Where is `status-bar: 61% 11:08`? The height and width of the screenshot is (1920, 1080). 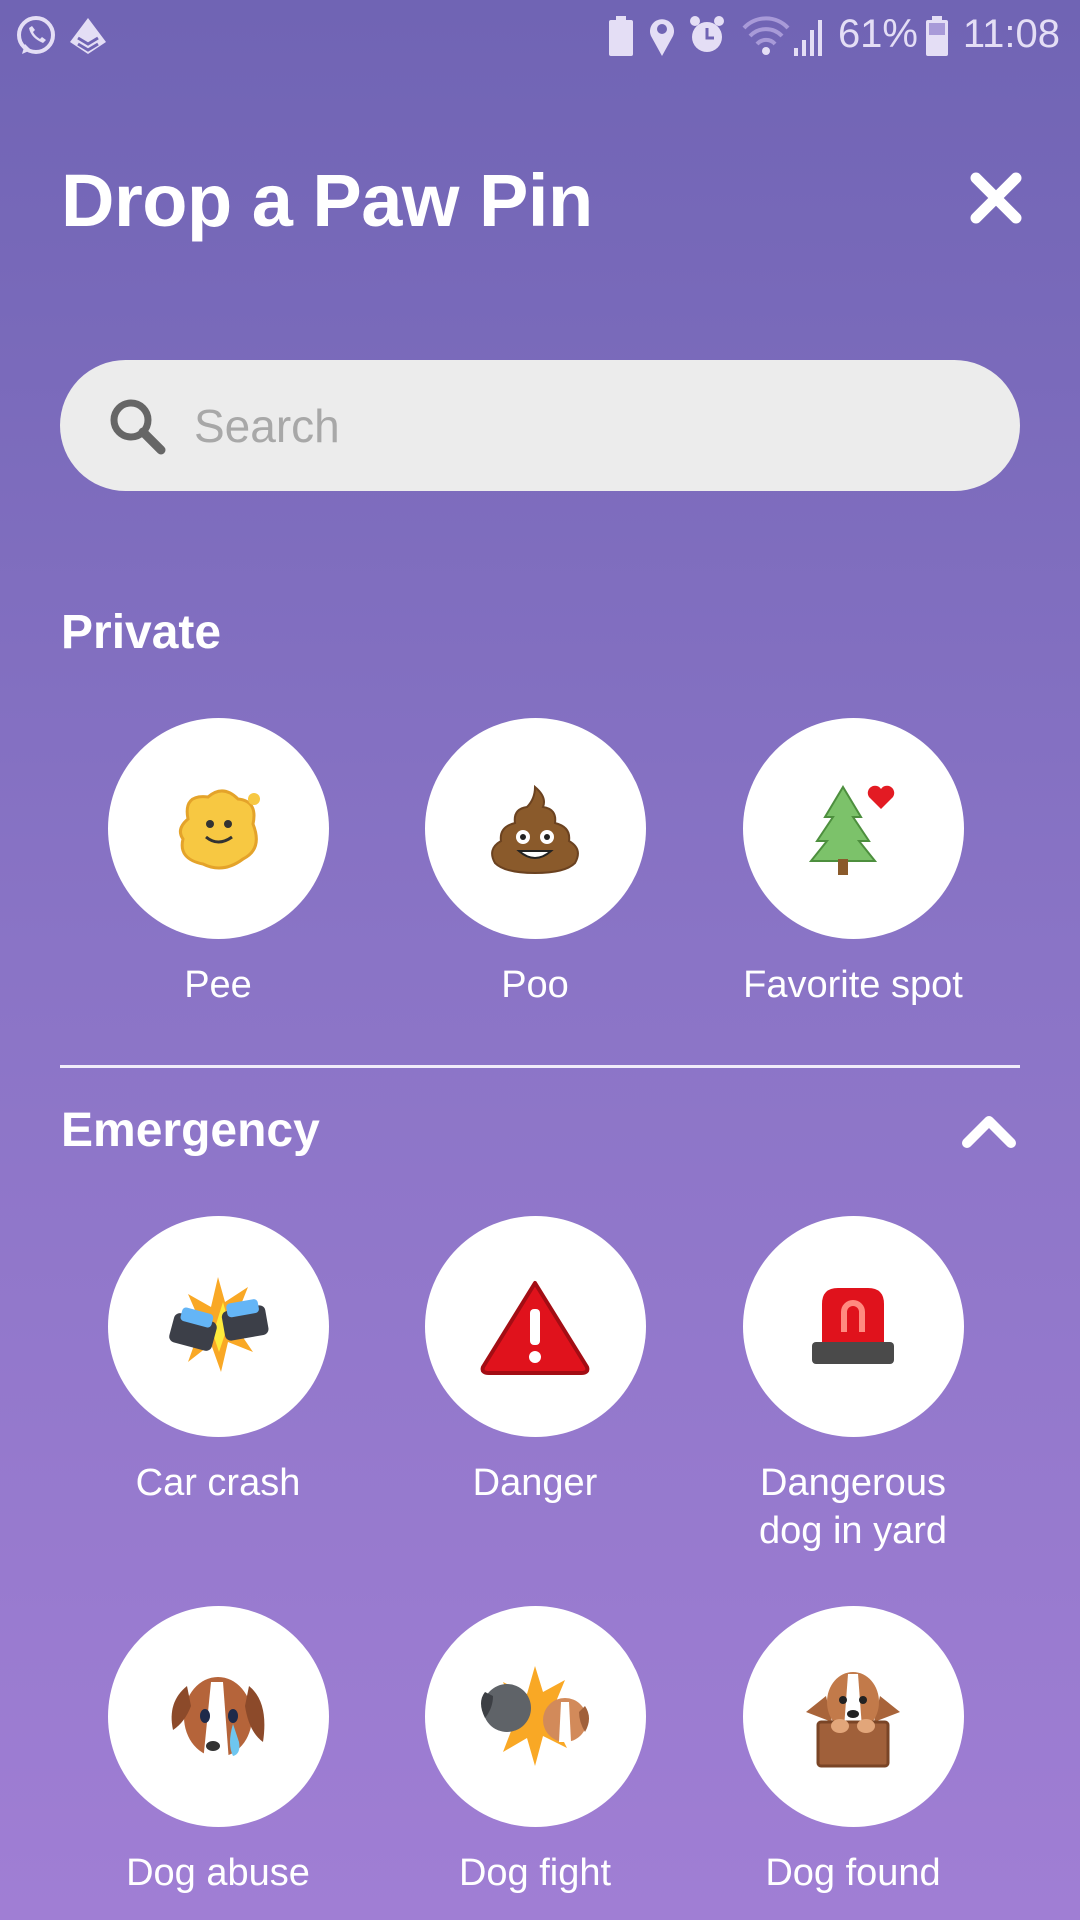
status-bar: 61% 11:08 is located at coordinates (540, 38).